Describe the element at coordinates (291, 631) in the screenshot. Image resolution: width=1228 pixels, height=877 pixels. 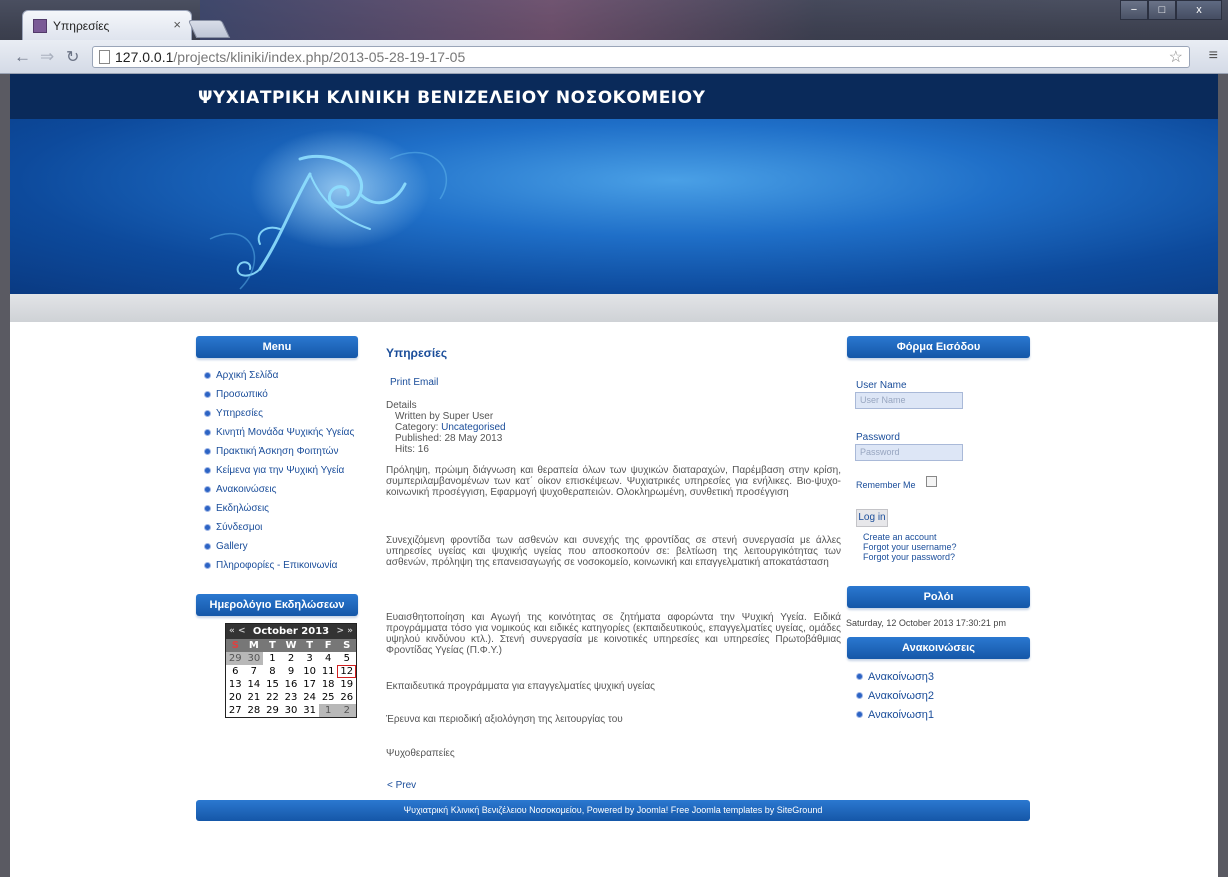
I see `calendar-header: « < October 2013 > »` at that location.